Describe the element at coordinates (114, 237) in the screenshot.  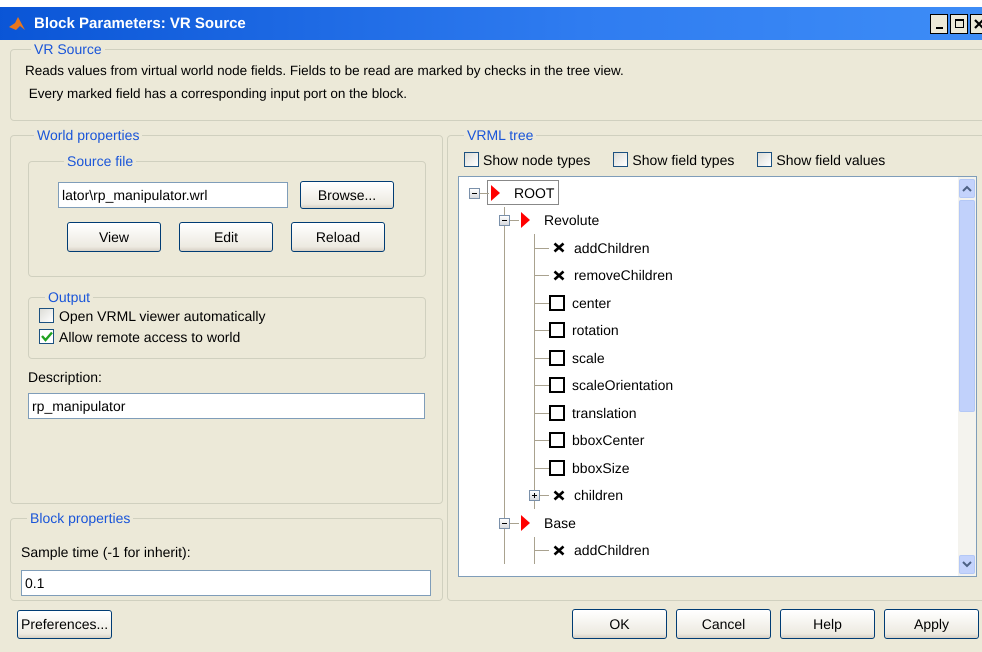
I see `action-button: View` at that location.